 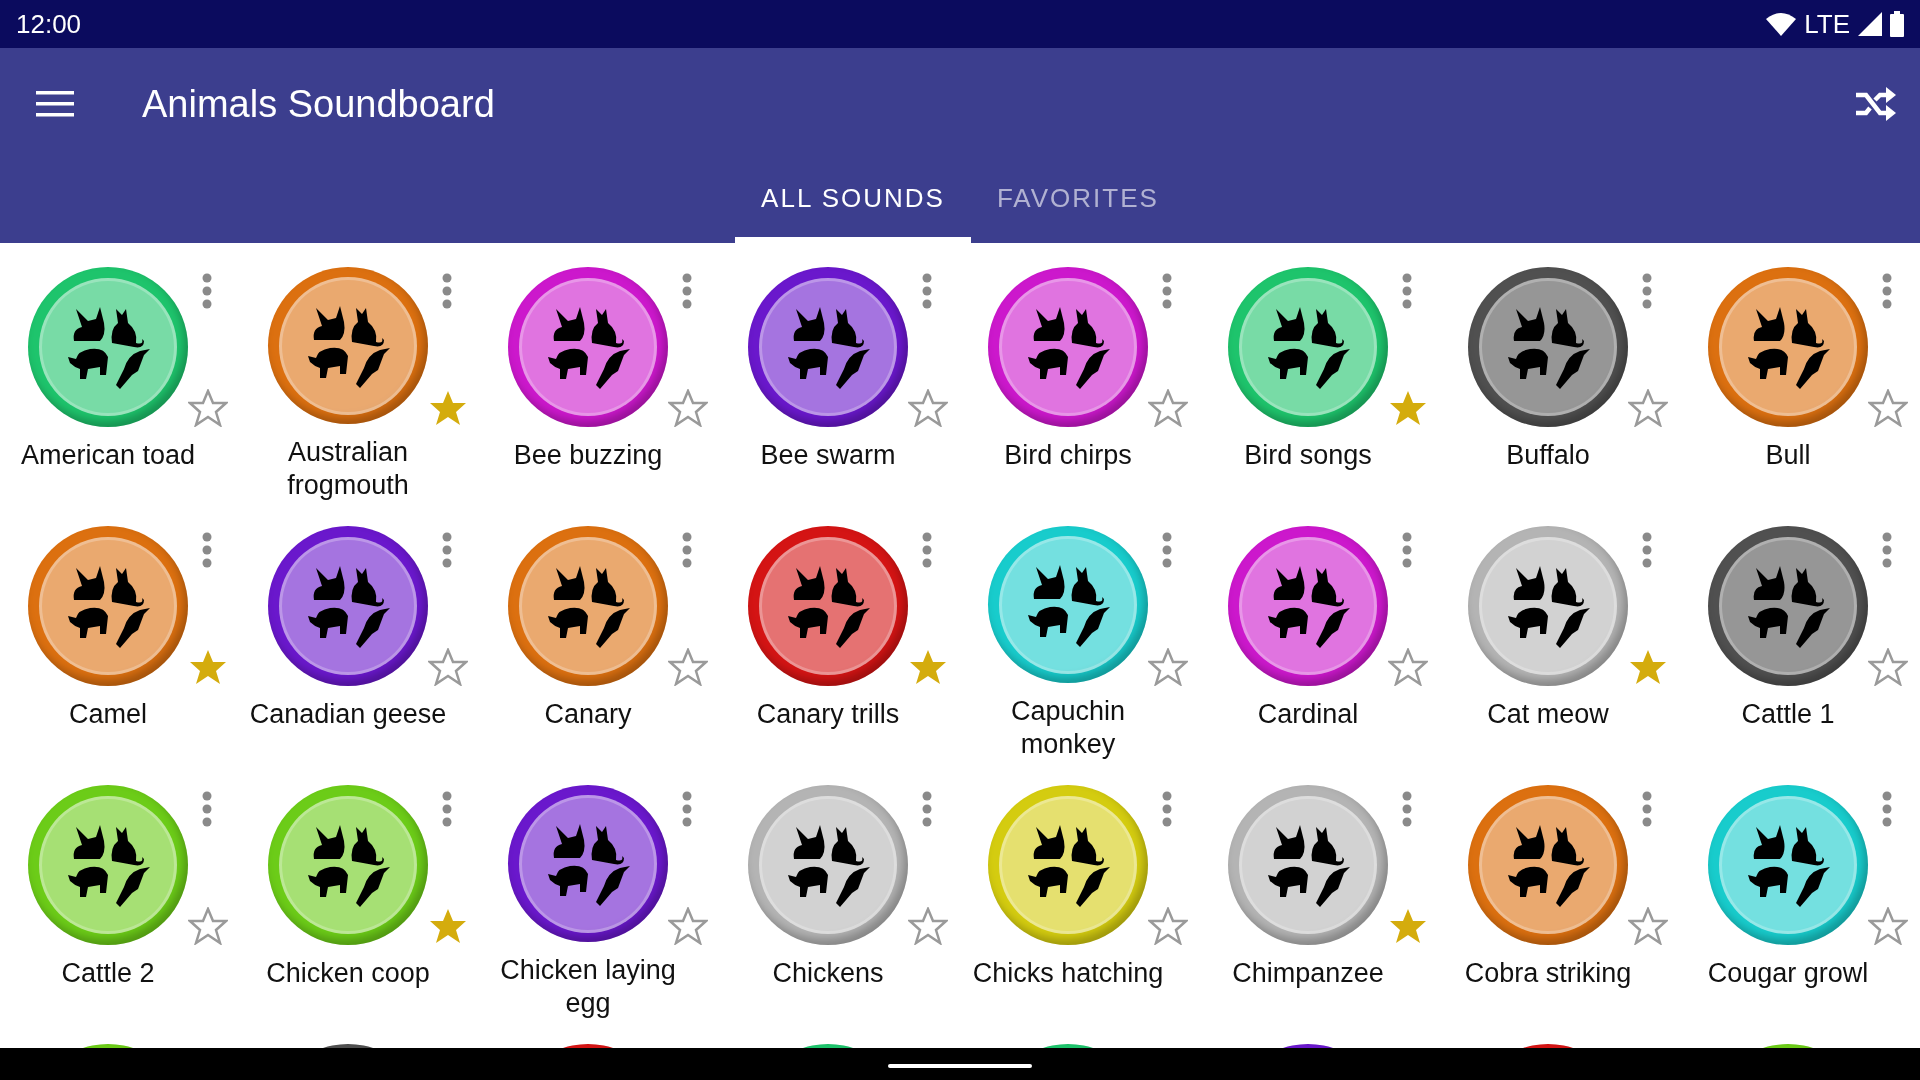 What do you see at coordinates (49, 24) in the screenshot?
I see `clock-time: 12:00` at bounding box center [49, 24].